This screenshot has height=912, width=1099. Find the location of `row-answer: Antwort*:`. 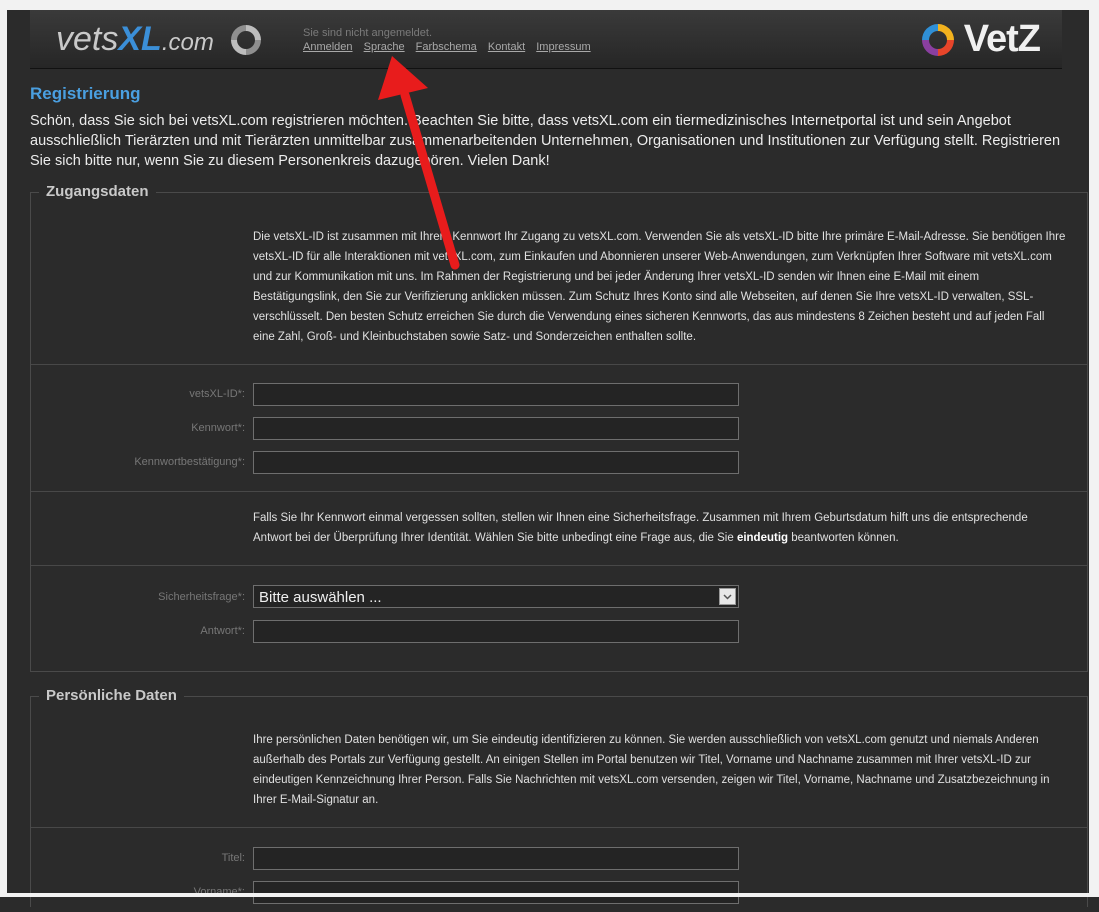

row-answer: Antwort*: is located at coordinates (559, 634).